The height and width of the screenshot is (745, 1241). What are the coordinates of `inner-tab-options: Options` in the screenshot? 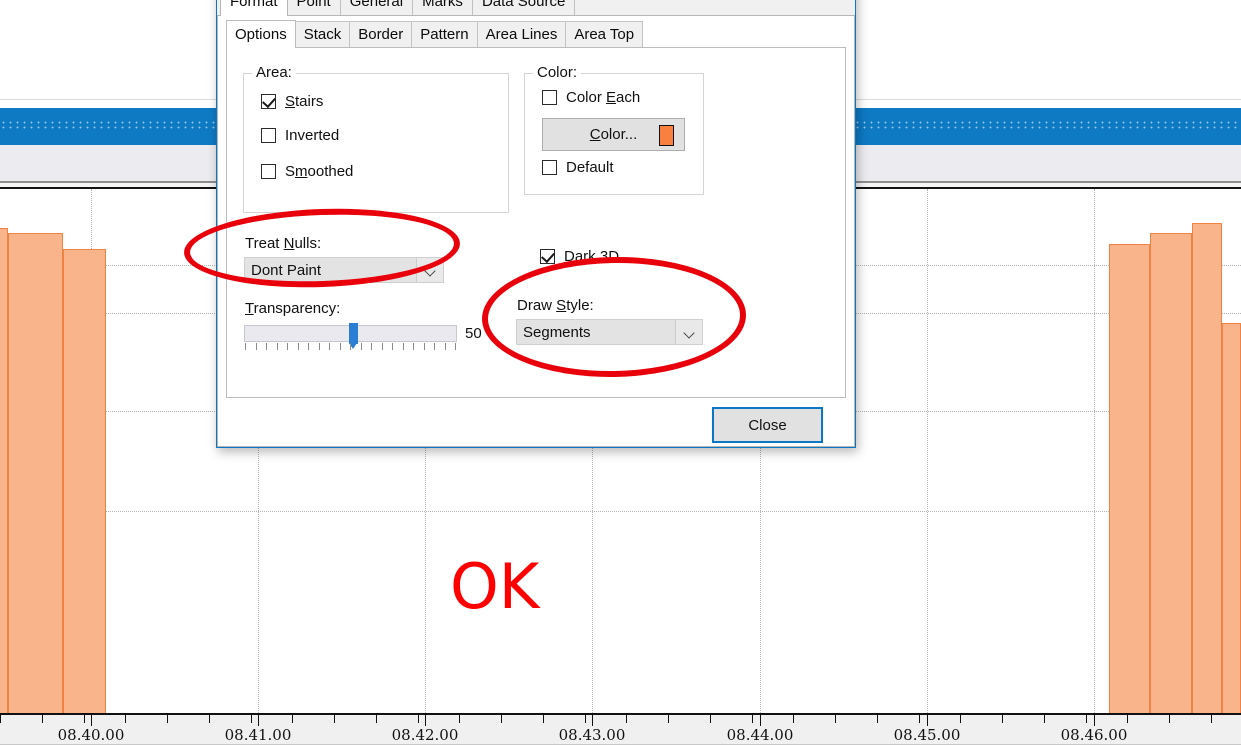 It's located at (261, 34).